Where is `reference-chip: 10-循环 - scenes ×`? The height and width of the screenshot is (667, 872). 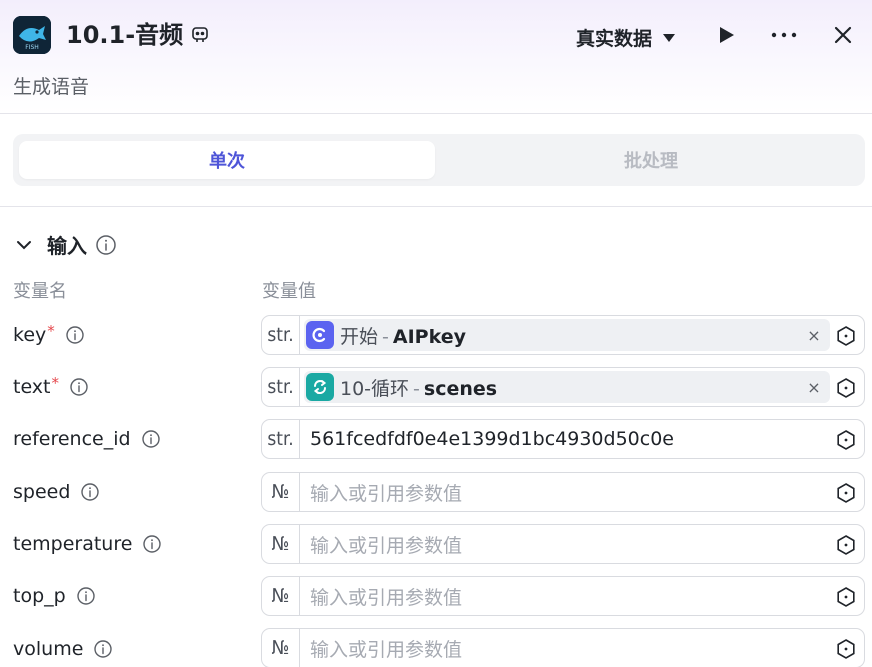
reference-chip: 10-循环 - scenes × is located at coordinates (567, 387).